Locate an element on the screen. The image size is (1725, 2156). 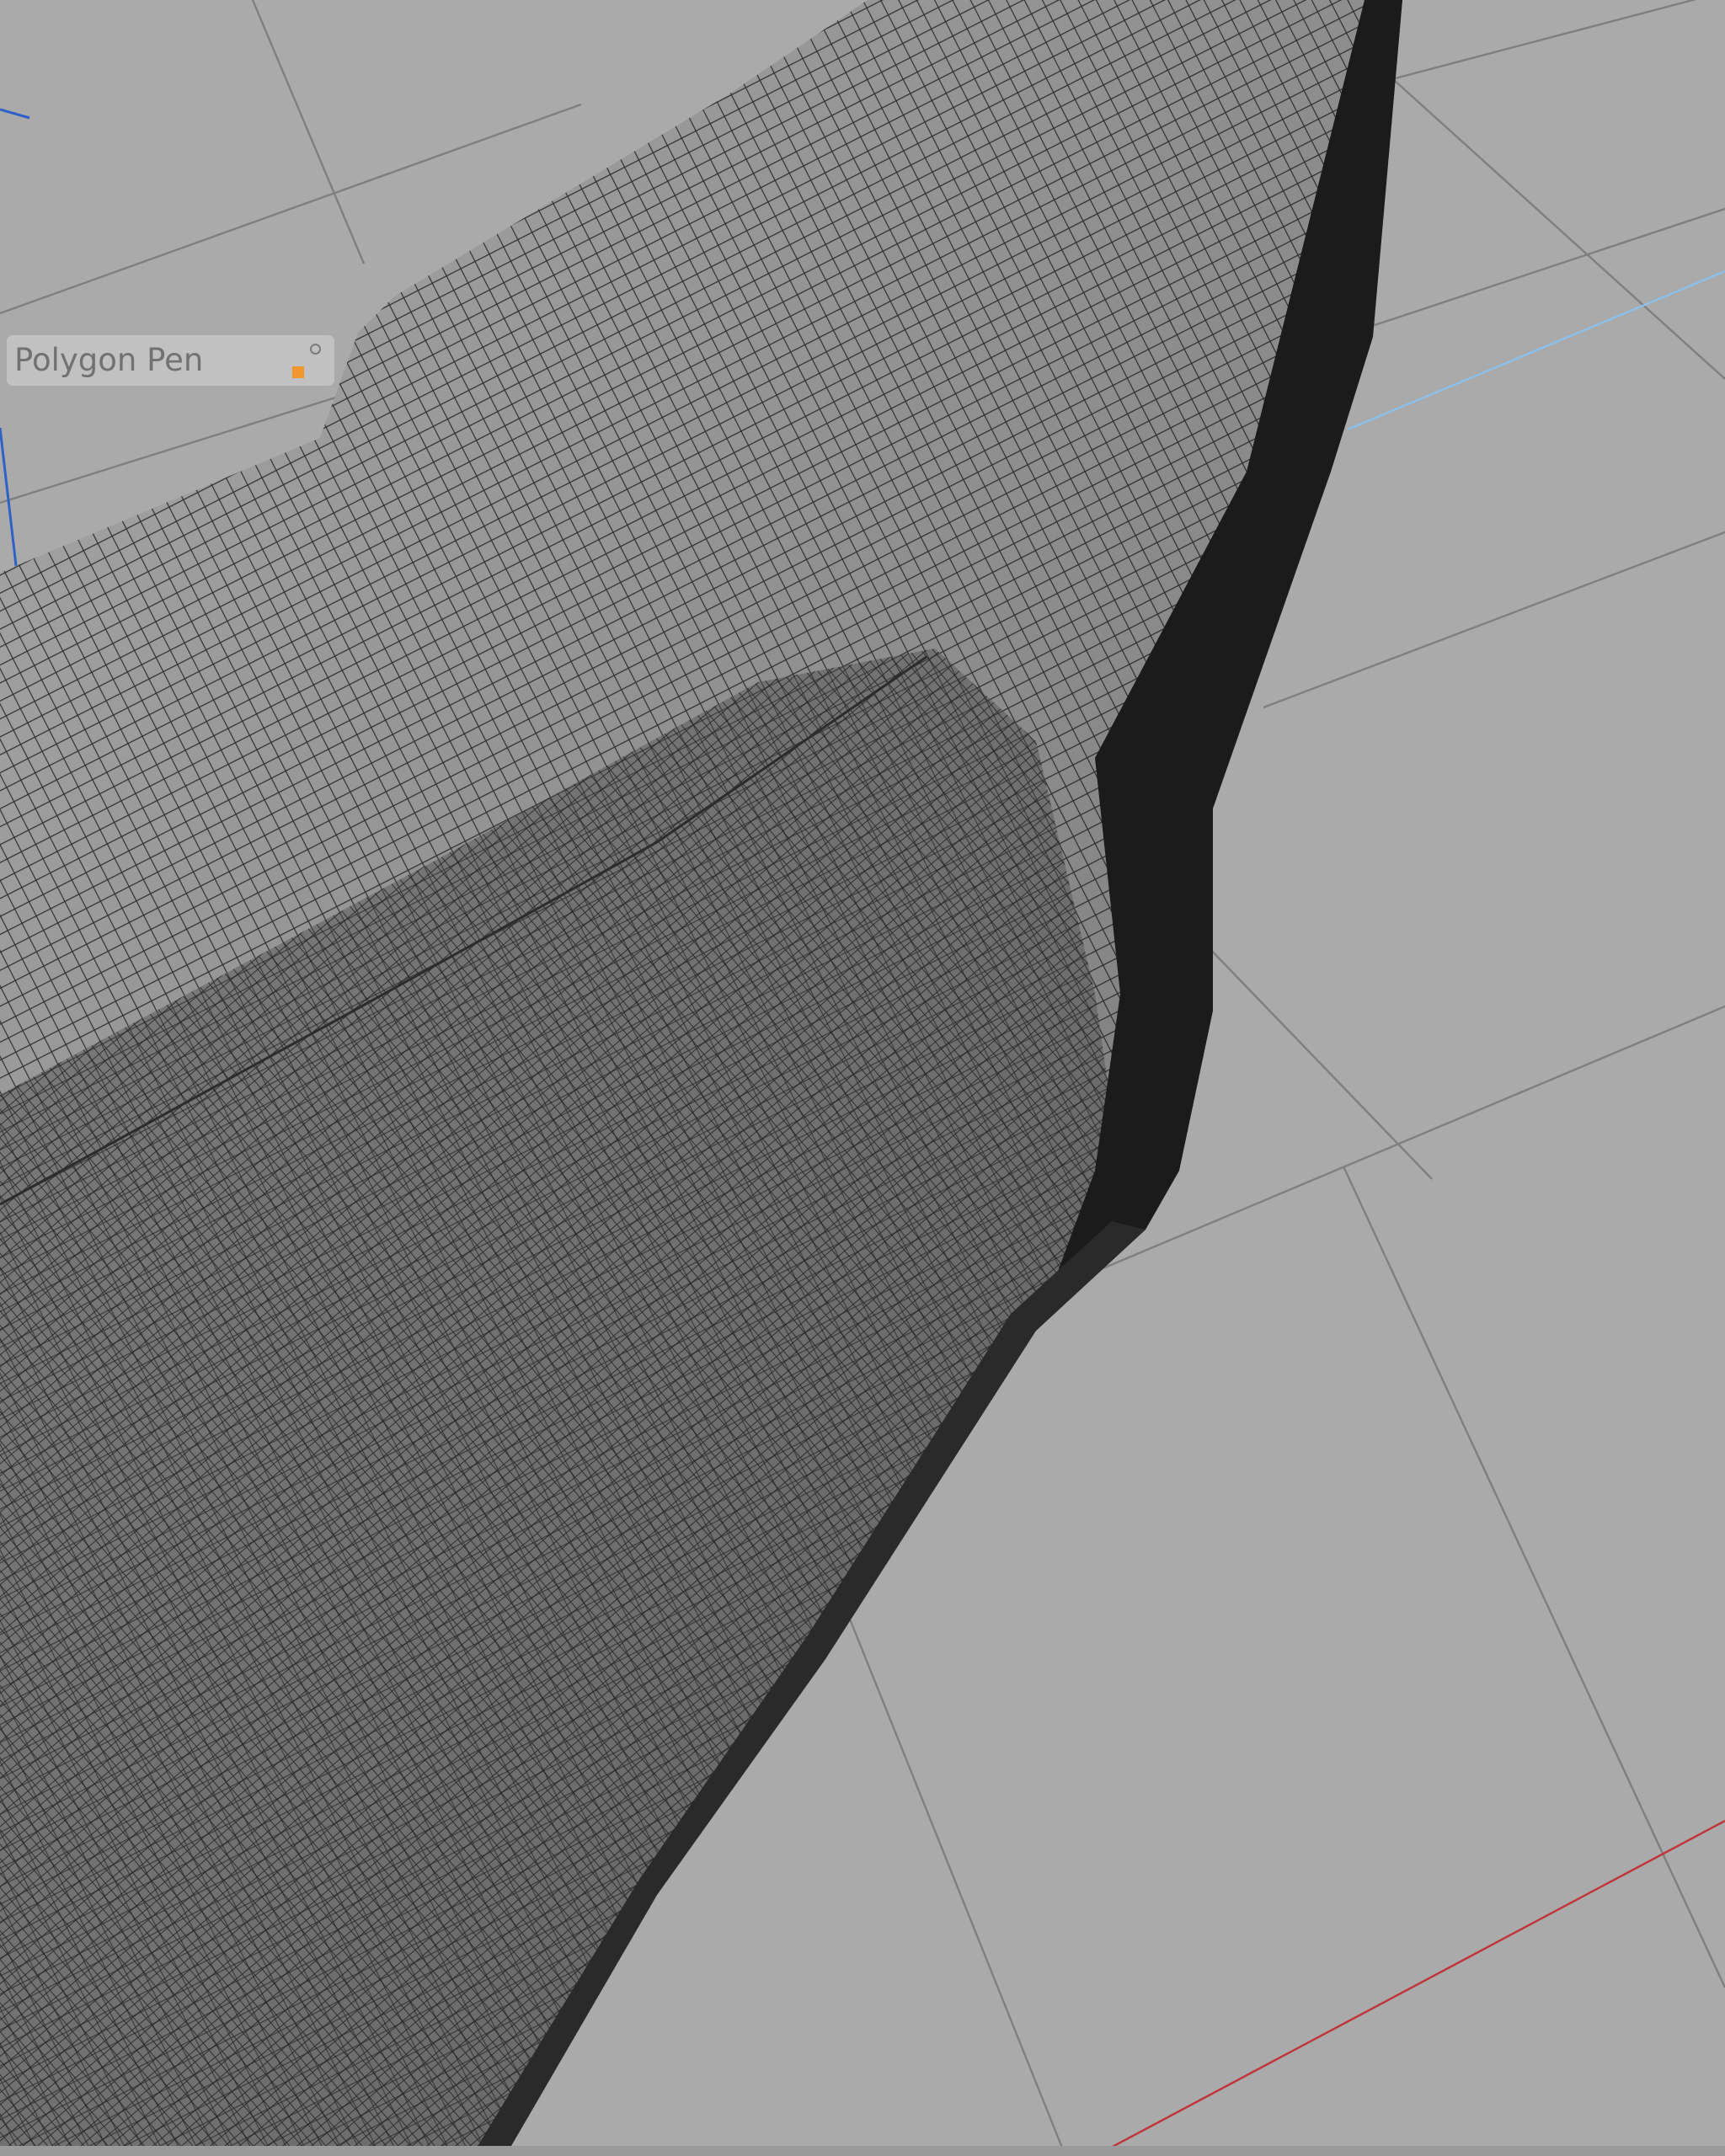
x-axis-line is located at coordinates (1409, 1987).